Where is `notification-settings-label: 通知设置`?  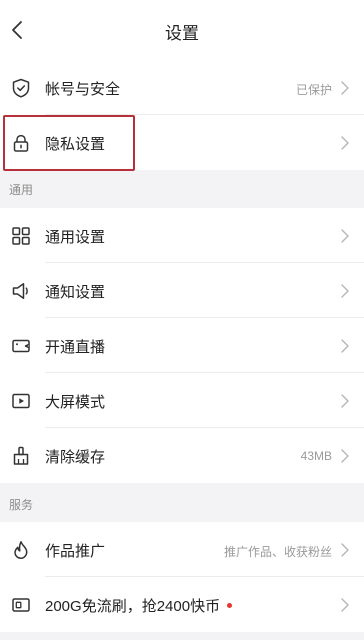
notification-settings-label: 通知设置 is located at coordinates (75, 292).